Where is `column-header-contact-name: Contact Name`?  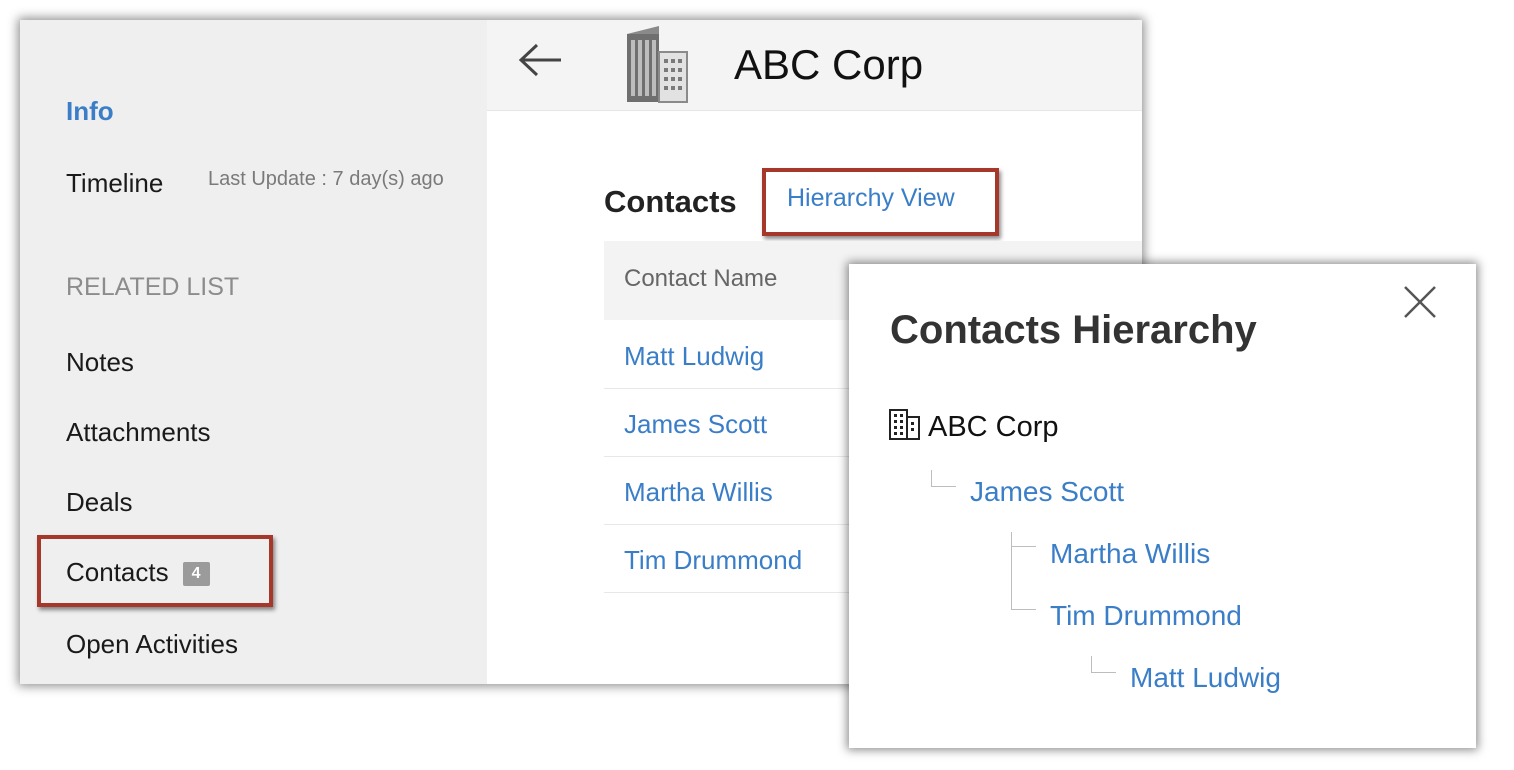 column-header-contact-name: Contact Name is located at coordinates (700, 279).